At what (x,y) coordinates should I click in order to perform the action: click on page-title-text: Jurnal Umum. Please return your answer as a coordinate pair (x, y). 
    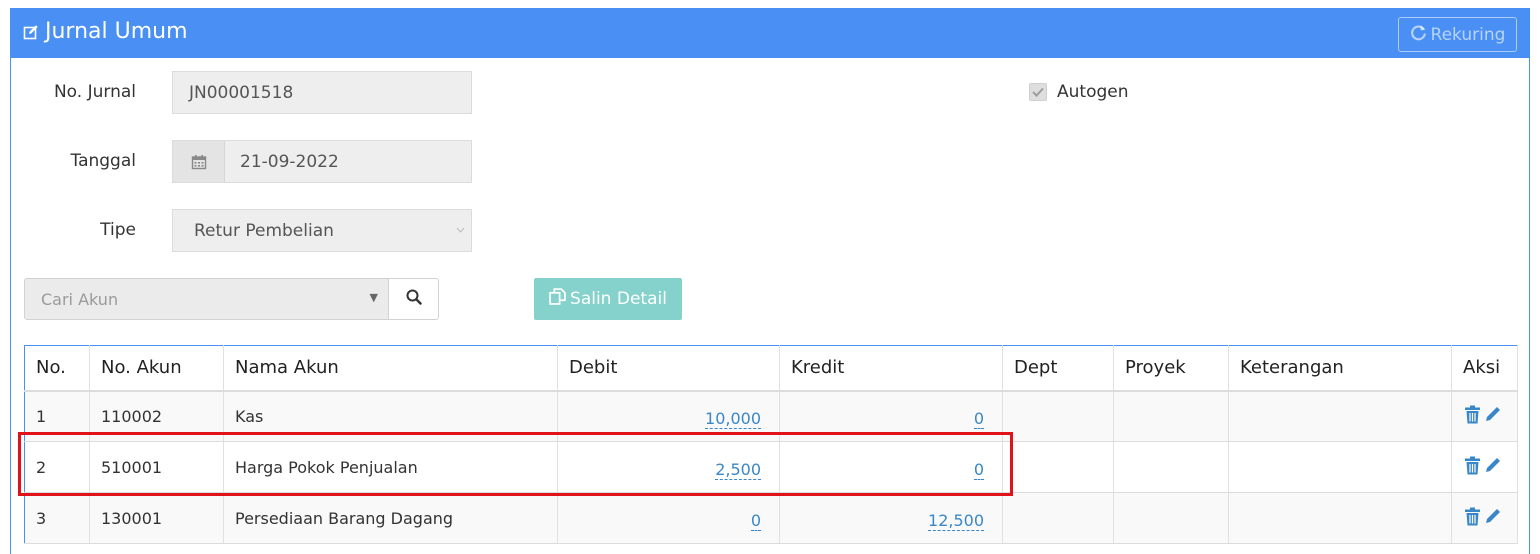
    Looking at the image, I should click on (116, 31).